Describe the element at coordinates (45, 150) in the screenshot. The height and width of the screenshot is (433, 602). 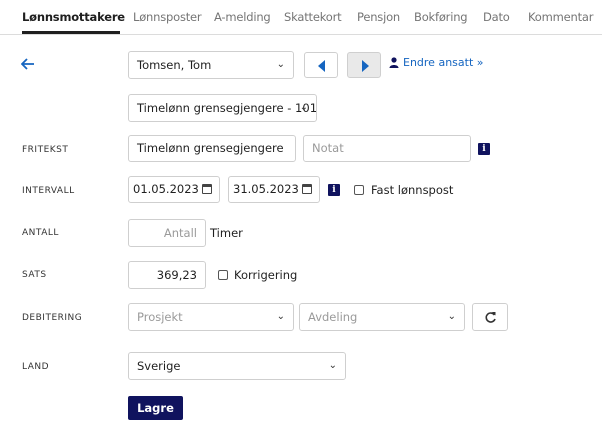
I see `fritekst-label: FRITEKST` at that location.